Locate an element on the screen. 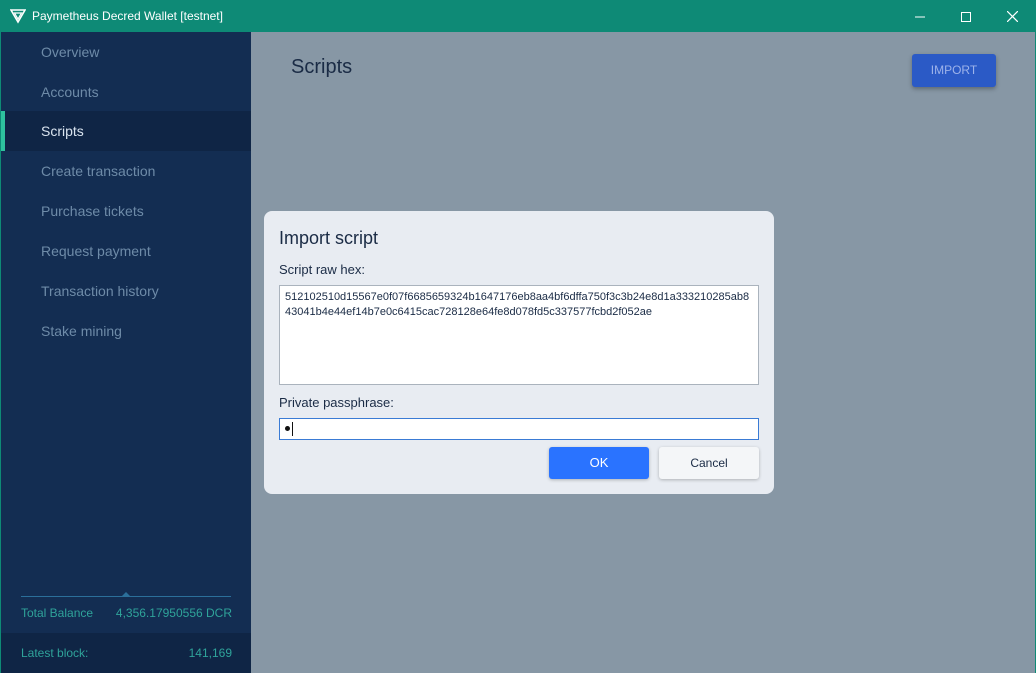 Image resolution: width=1036 pixels, height=673 pixels. maximize-icon is located at coordinates (966, 16).